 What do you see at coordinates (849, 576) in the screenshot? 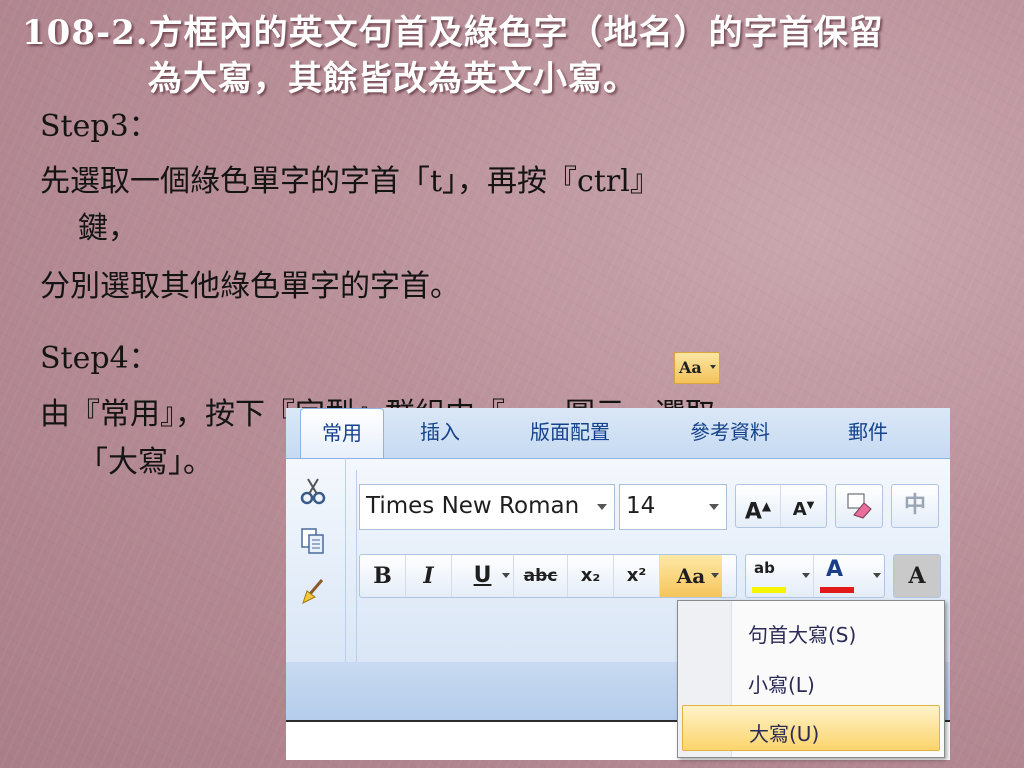
I see `font-color-button: A` at bounding box center [849, 576].